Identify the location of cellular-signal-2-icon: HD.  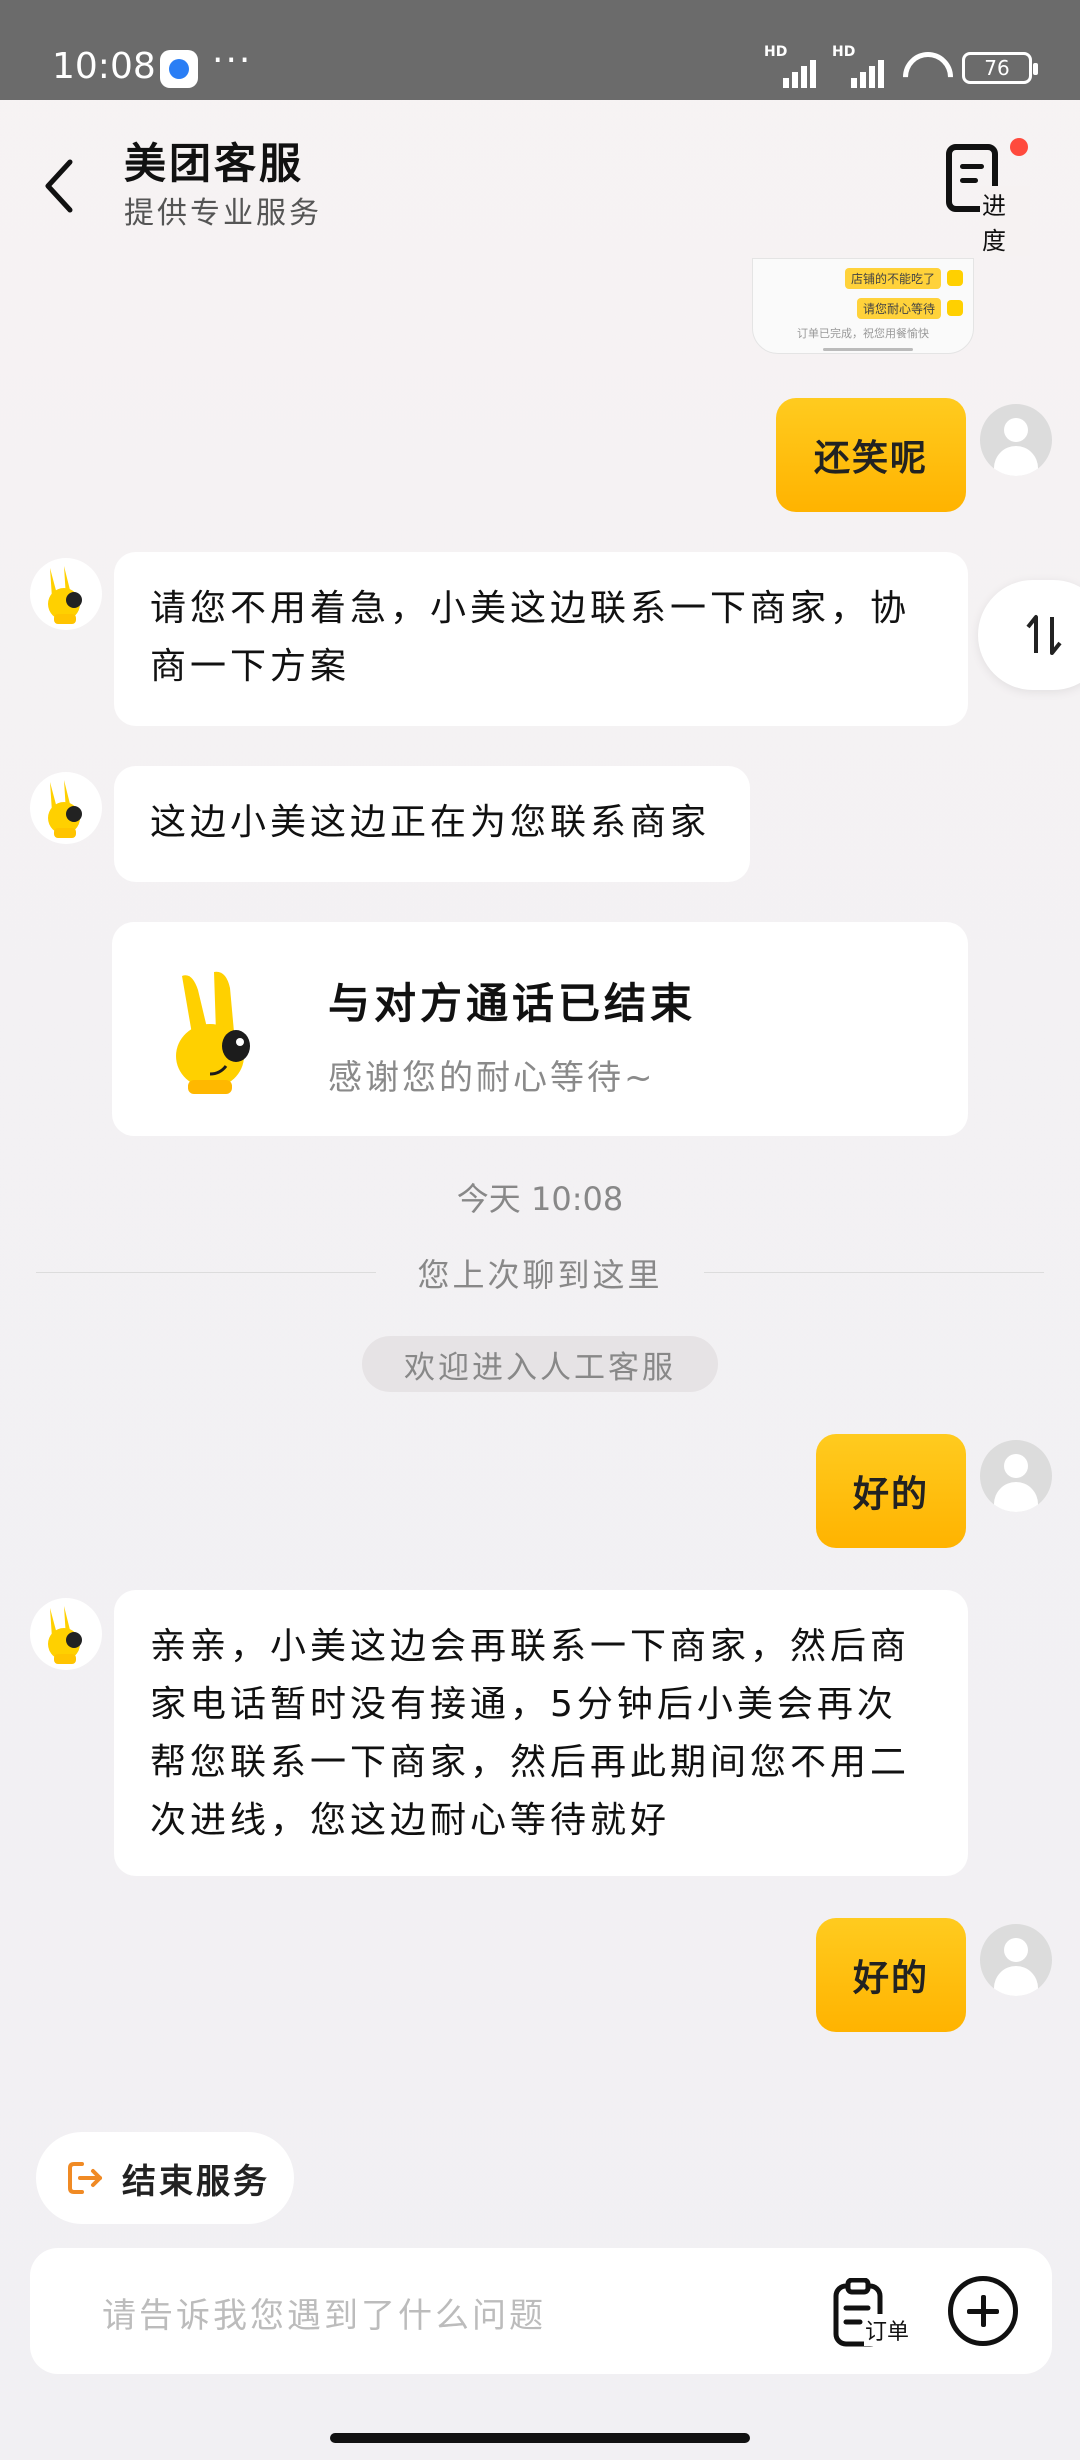
(858, 66).